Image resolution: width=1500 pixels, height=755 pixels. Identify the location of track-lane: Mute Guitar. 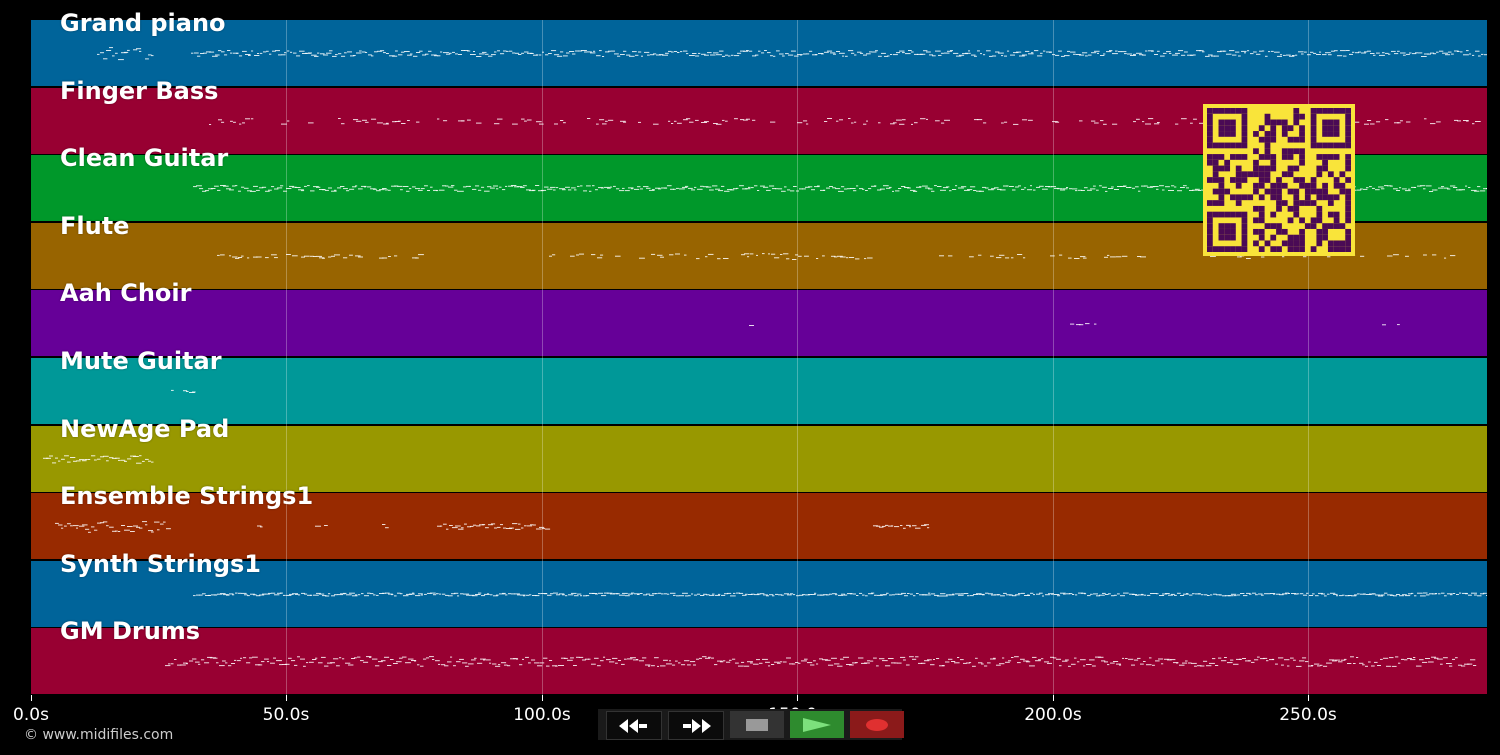
(759, 385).